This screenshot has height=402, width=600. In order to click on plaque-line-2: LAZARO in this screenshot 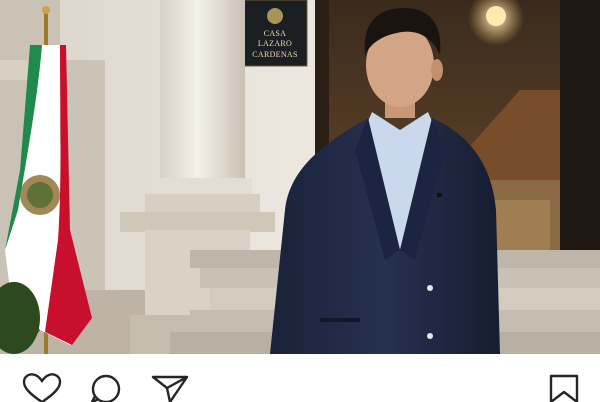, I will do `click(275, 43)`.